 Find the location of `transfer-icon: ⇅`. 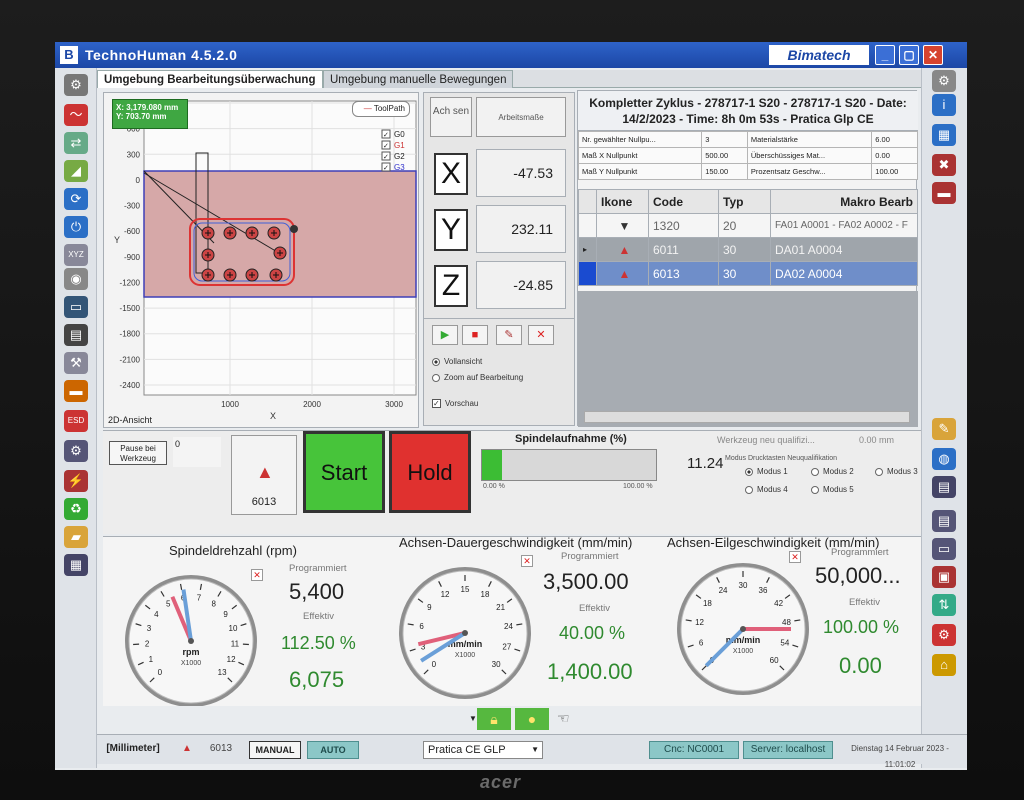

transfer-icon: ⇅ is located at coordinates (944, 605).